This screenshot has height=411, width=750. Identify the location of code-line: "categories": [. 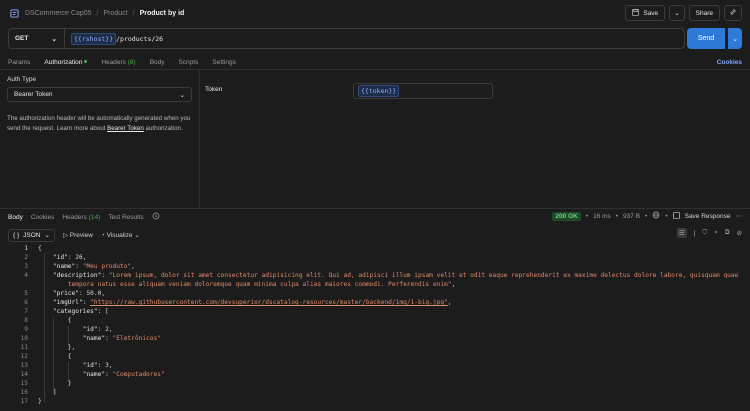
(80, 311).